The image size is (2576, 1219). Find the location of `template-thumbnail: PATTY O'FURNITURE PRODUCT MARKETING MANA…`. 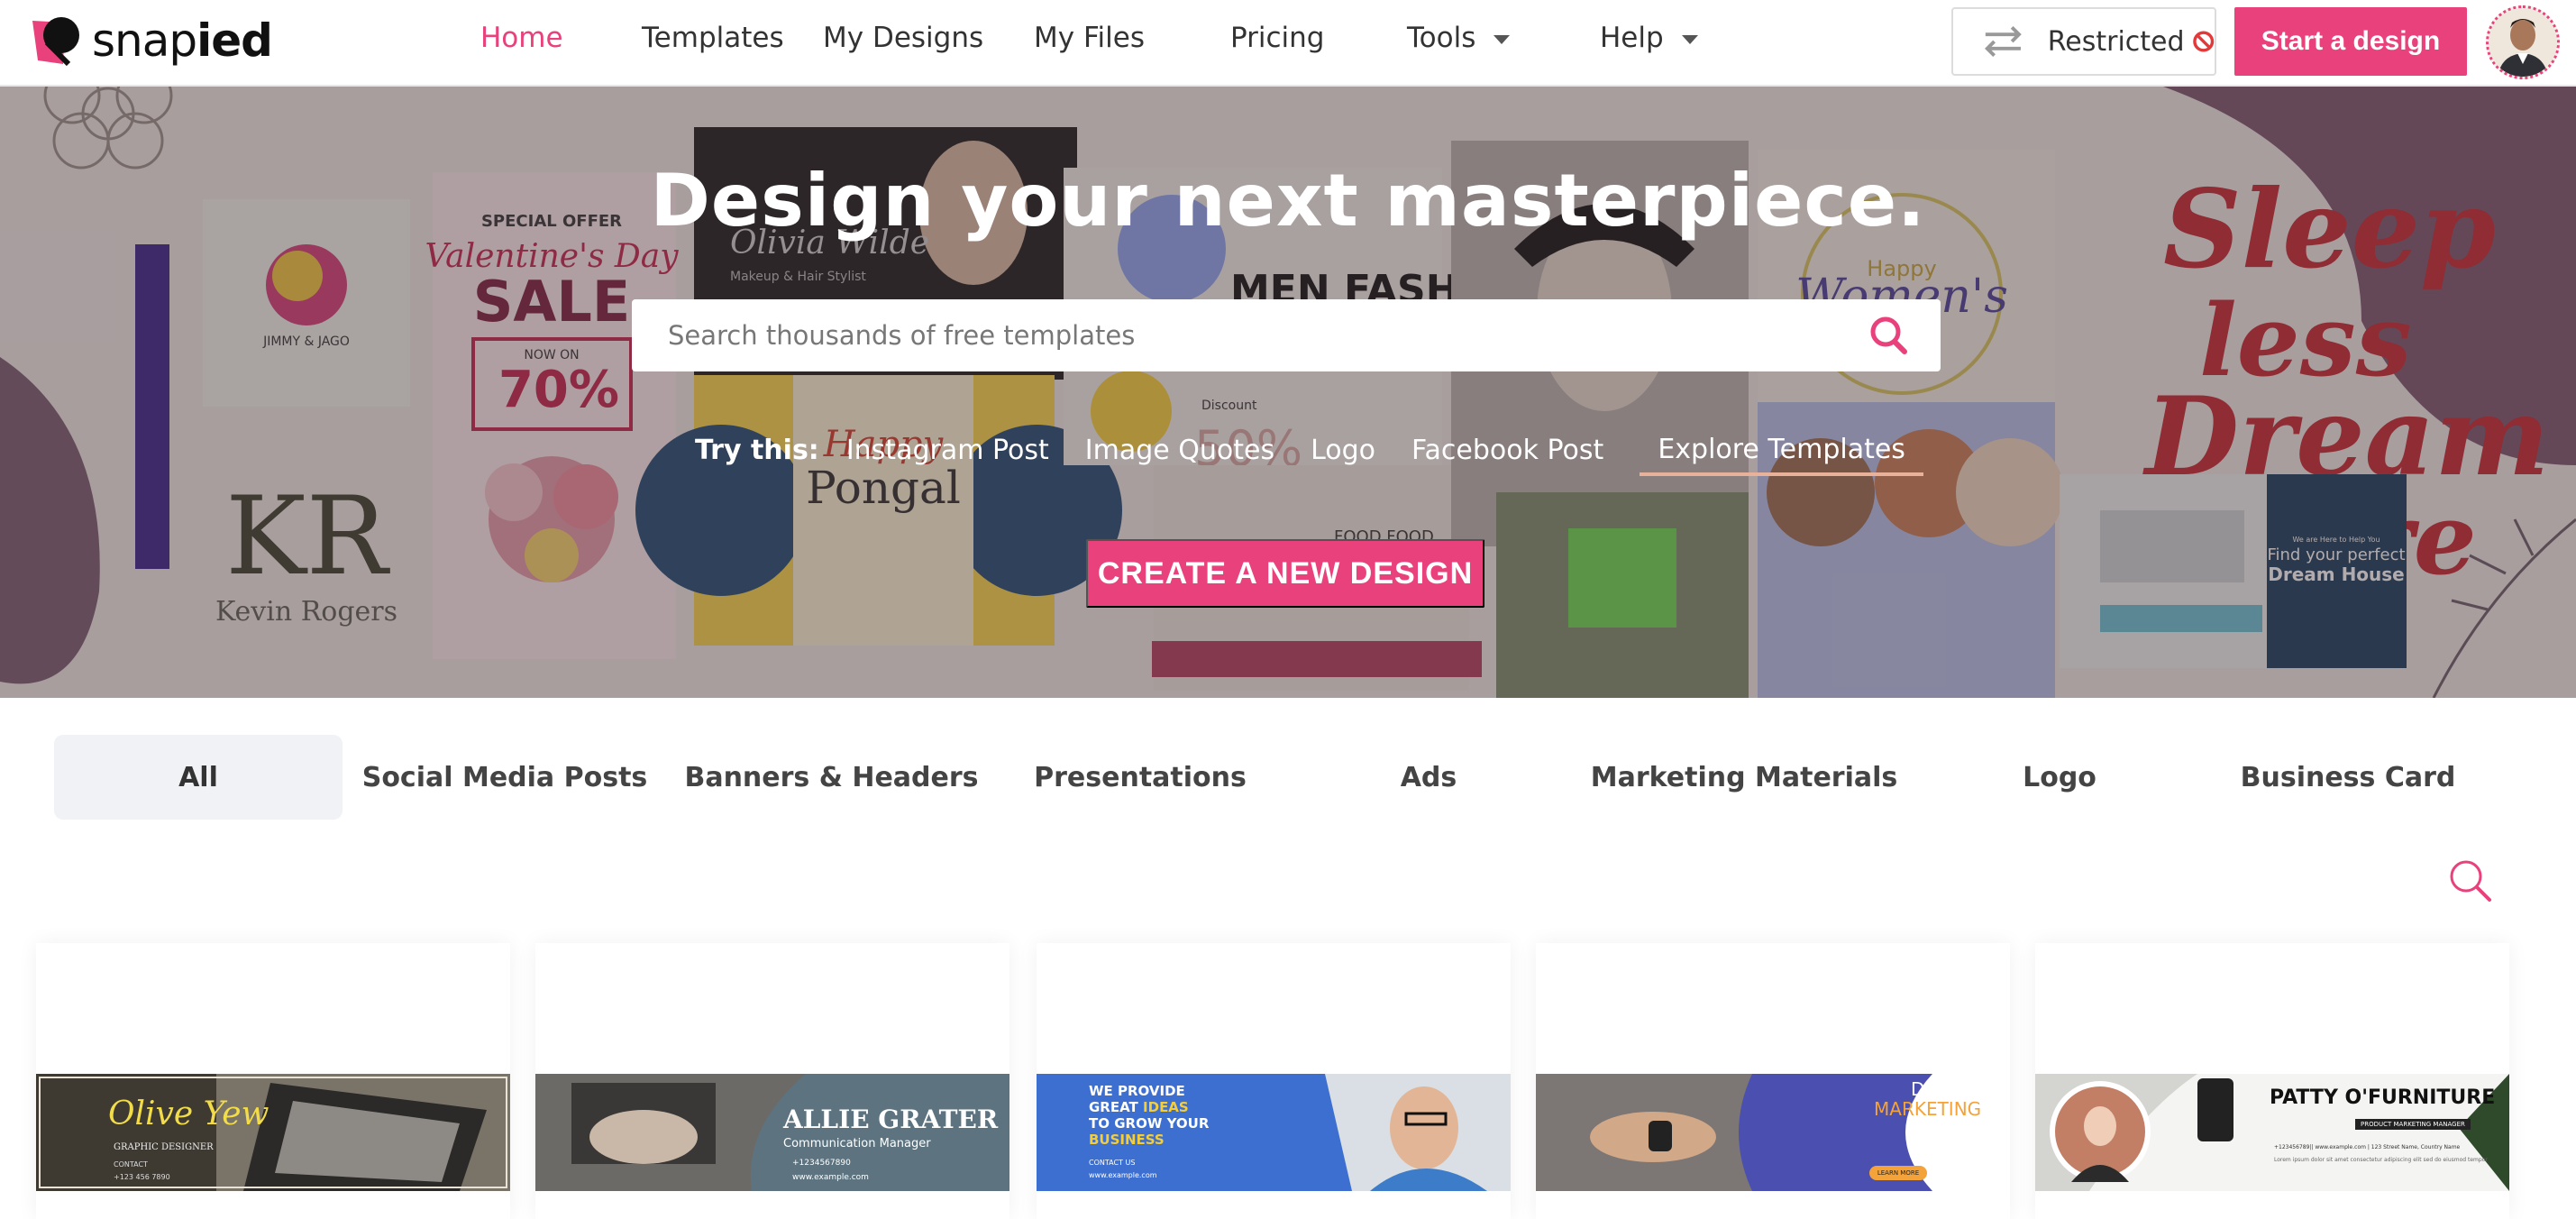

template-thumbnail: PATTY O'FURNITURE PRODUCT MARKETING MANA… is located at coordinates (2272, 1132).